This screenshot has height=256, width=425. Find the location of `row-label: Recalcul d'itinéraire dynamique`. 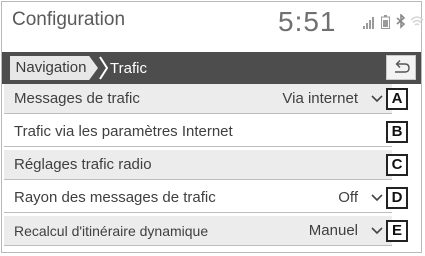

row-label: Recalcul d'itinéraire dynamique is located at coordinates (111, 231).